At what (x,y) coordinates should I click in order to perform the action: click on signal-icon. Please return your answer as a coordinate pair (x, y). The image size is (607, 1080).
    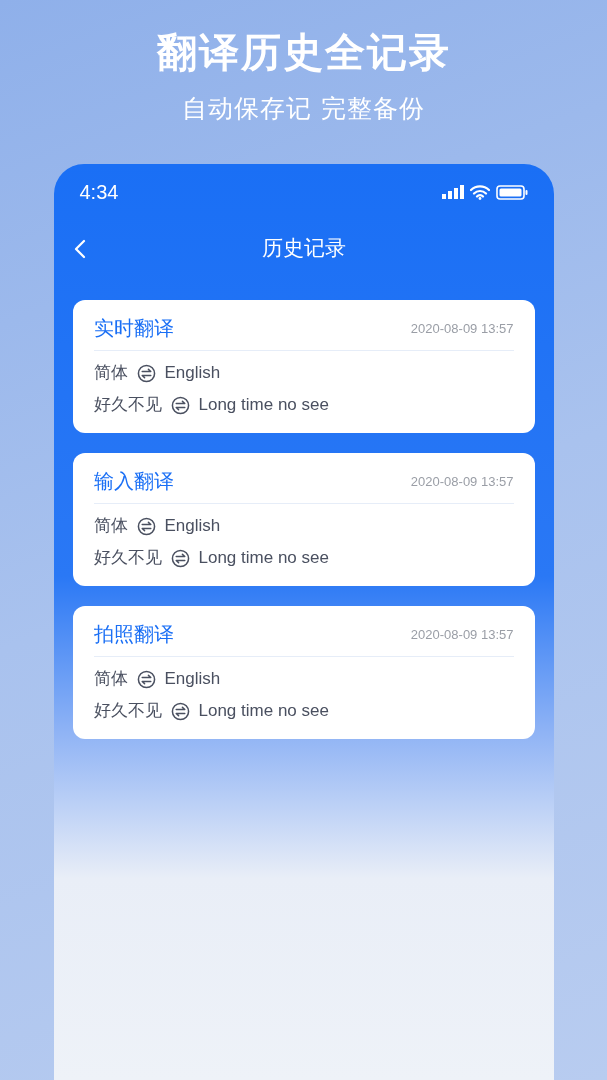
    Looking at the image, I should click on (452, 192).